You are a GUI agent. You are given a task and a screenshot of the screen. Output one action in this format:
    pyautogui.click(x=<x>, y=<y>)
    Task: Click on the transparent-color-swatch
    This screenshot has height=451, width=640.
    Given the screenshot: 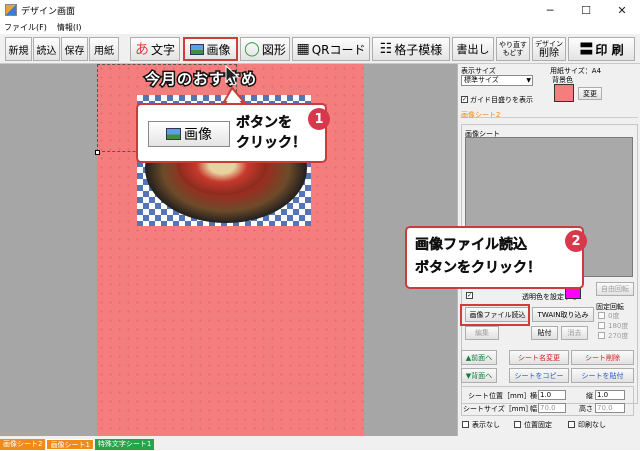 What is the action you would take?
    pyautogui.click(x=573, y=293)
    